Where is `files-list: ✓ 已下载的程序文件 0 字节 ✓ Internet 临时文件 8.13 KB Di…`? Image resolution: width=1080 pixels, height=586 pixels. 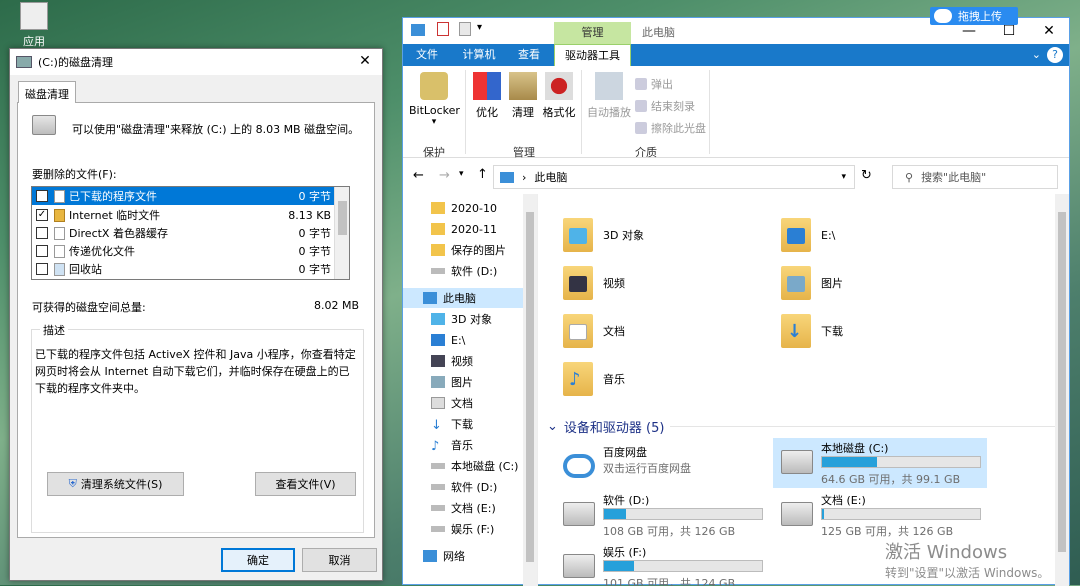
files-list: ✓ 已下载的程序文件 0 字节 ✓ Internet 临时文件 8.13 KB Di… is located at coordinates (190, 233).